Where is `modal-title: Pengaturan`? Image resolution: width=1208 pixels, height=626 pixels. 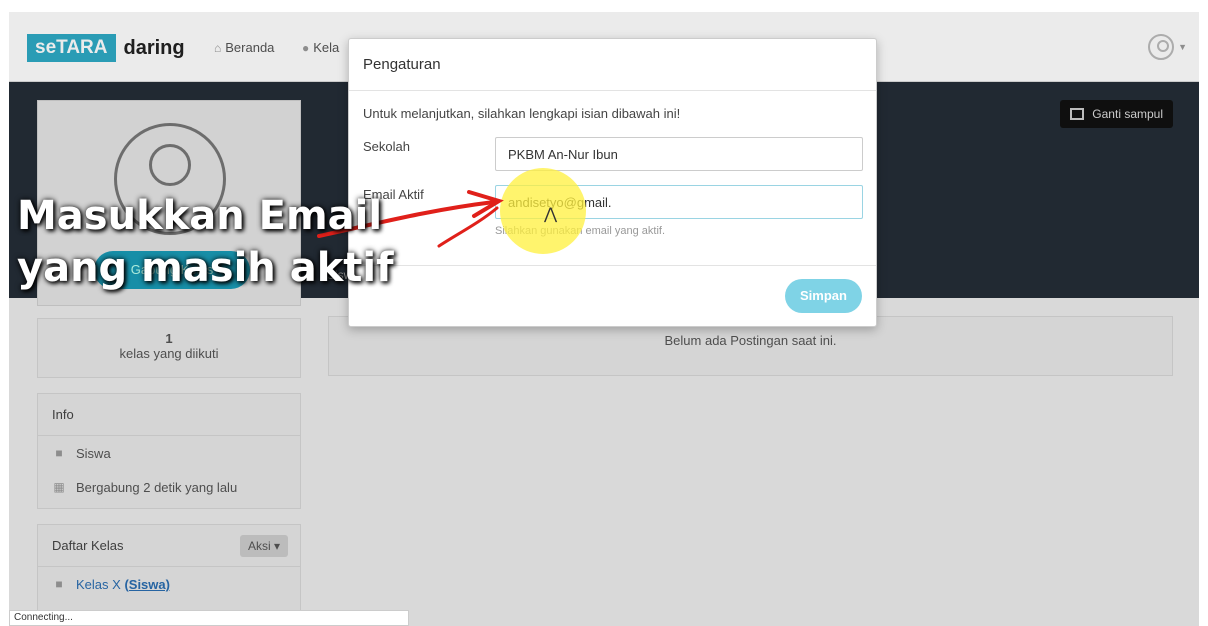 modal-title: Pengaturan is located at coordinates (612, 65).